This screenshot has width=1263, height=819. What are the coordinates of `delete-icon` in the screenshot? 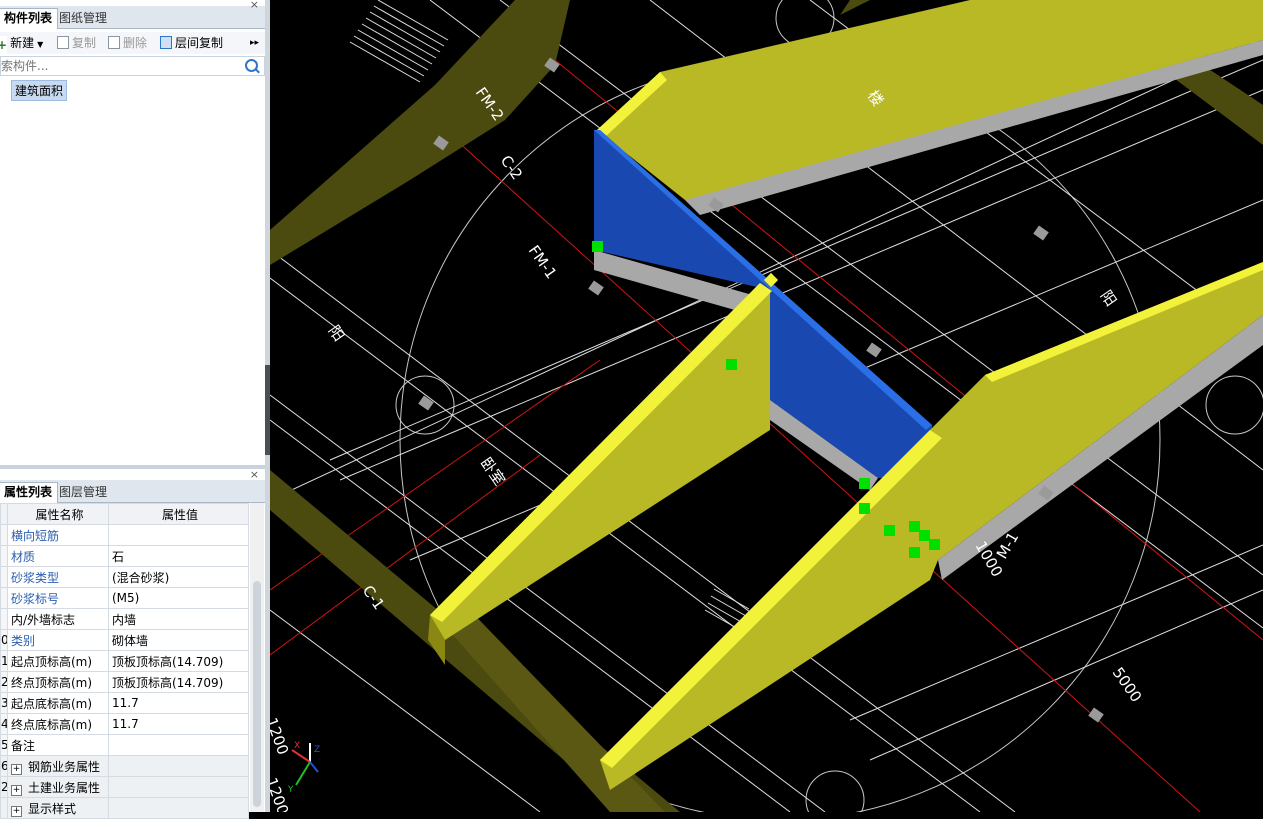 It's located at (114, 42).